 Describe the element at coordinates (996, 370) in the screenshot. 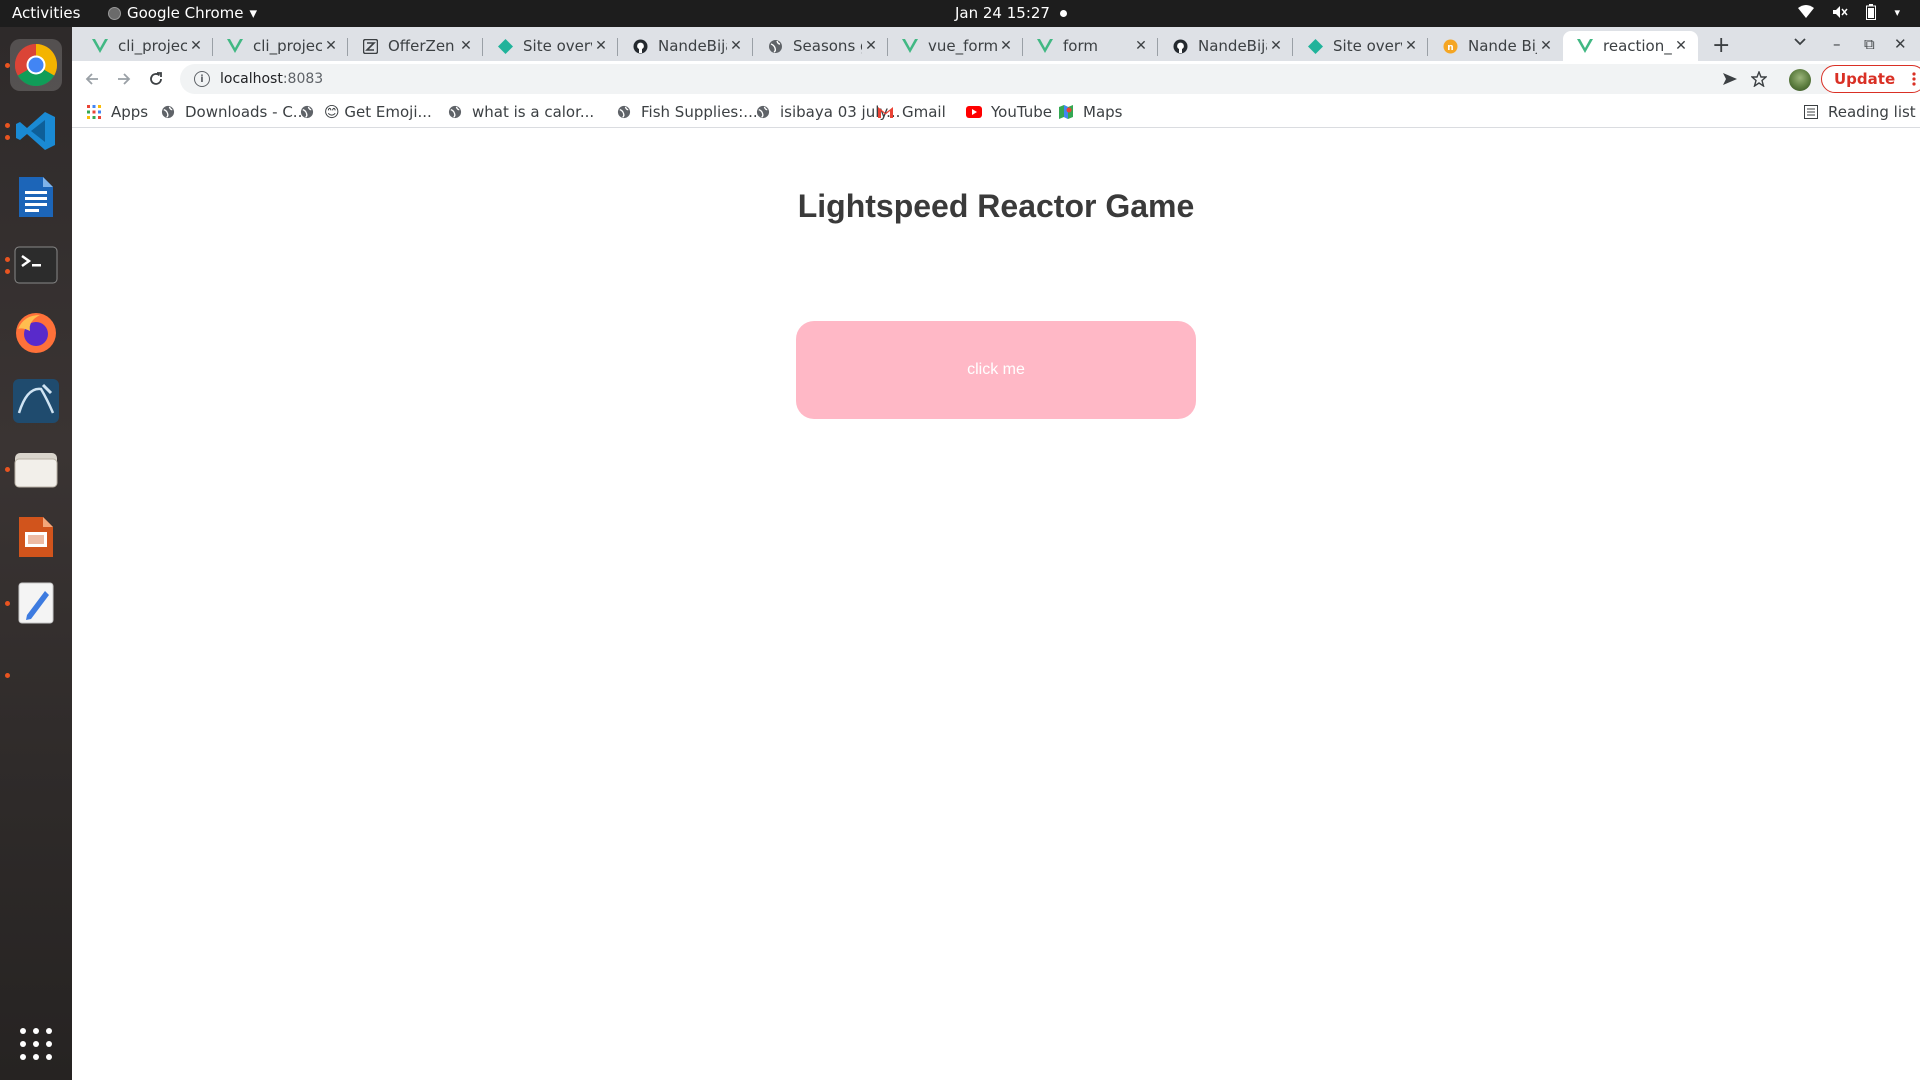

I see `click-me-button: click me` at that location.